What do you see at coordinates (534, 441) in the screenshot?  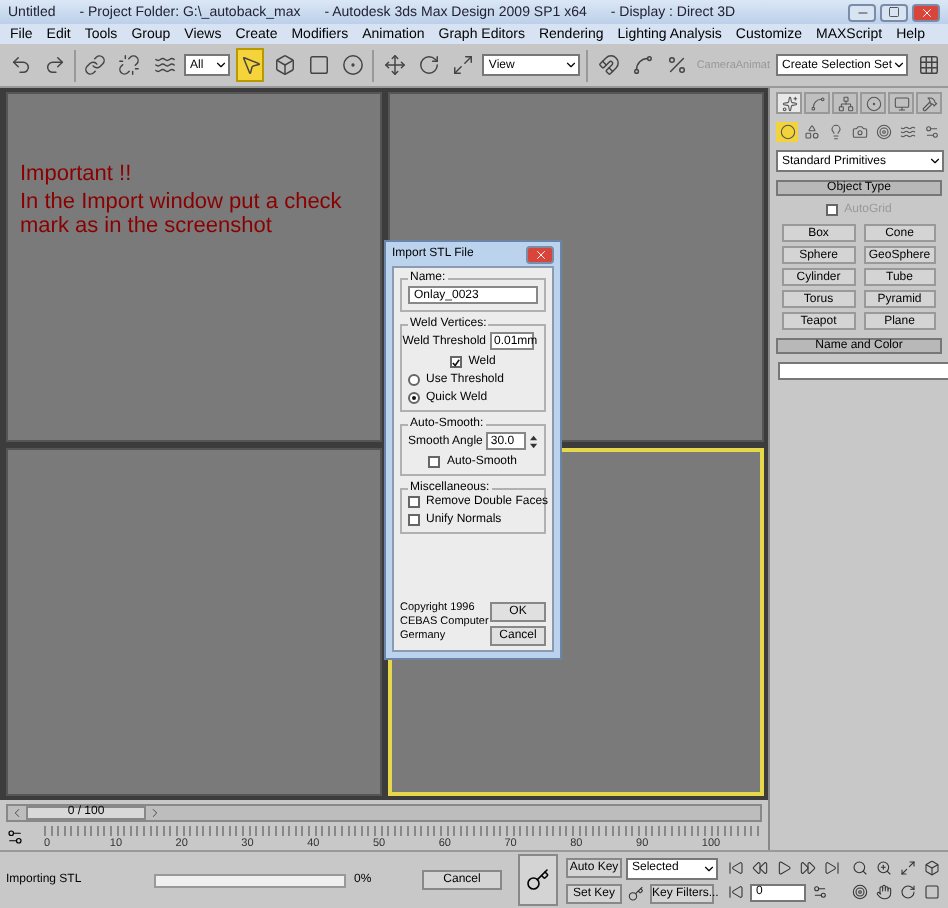 I see `spinner-arrows-icon` at bounding box center [534, 441].